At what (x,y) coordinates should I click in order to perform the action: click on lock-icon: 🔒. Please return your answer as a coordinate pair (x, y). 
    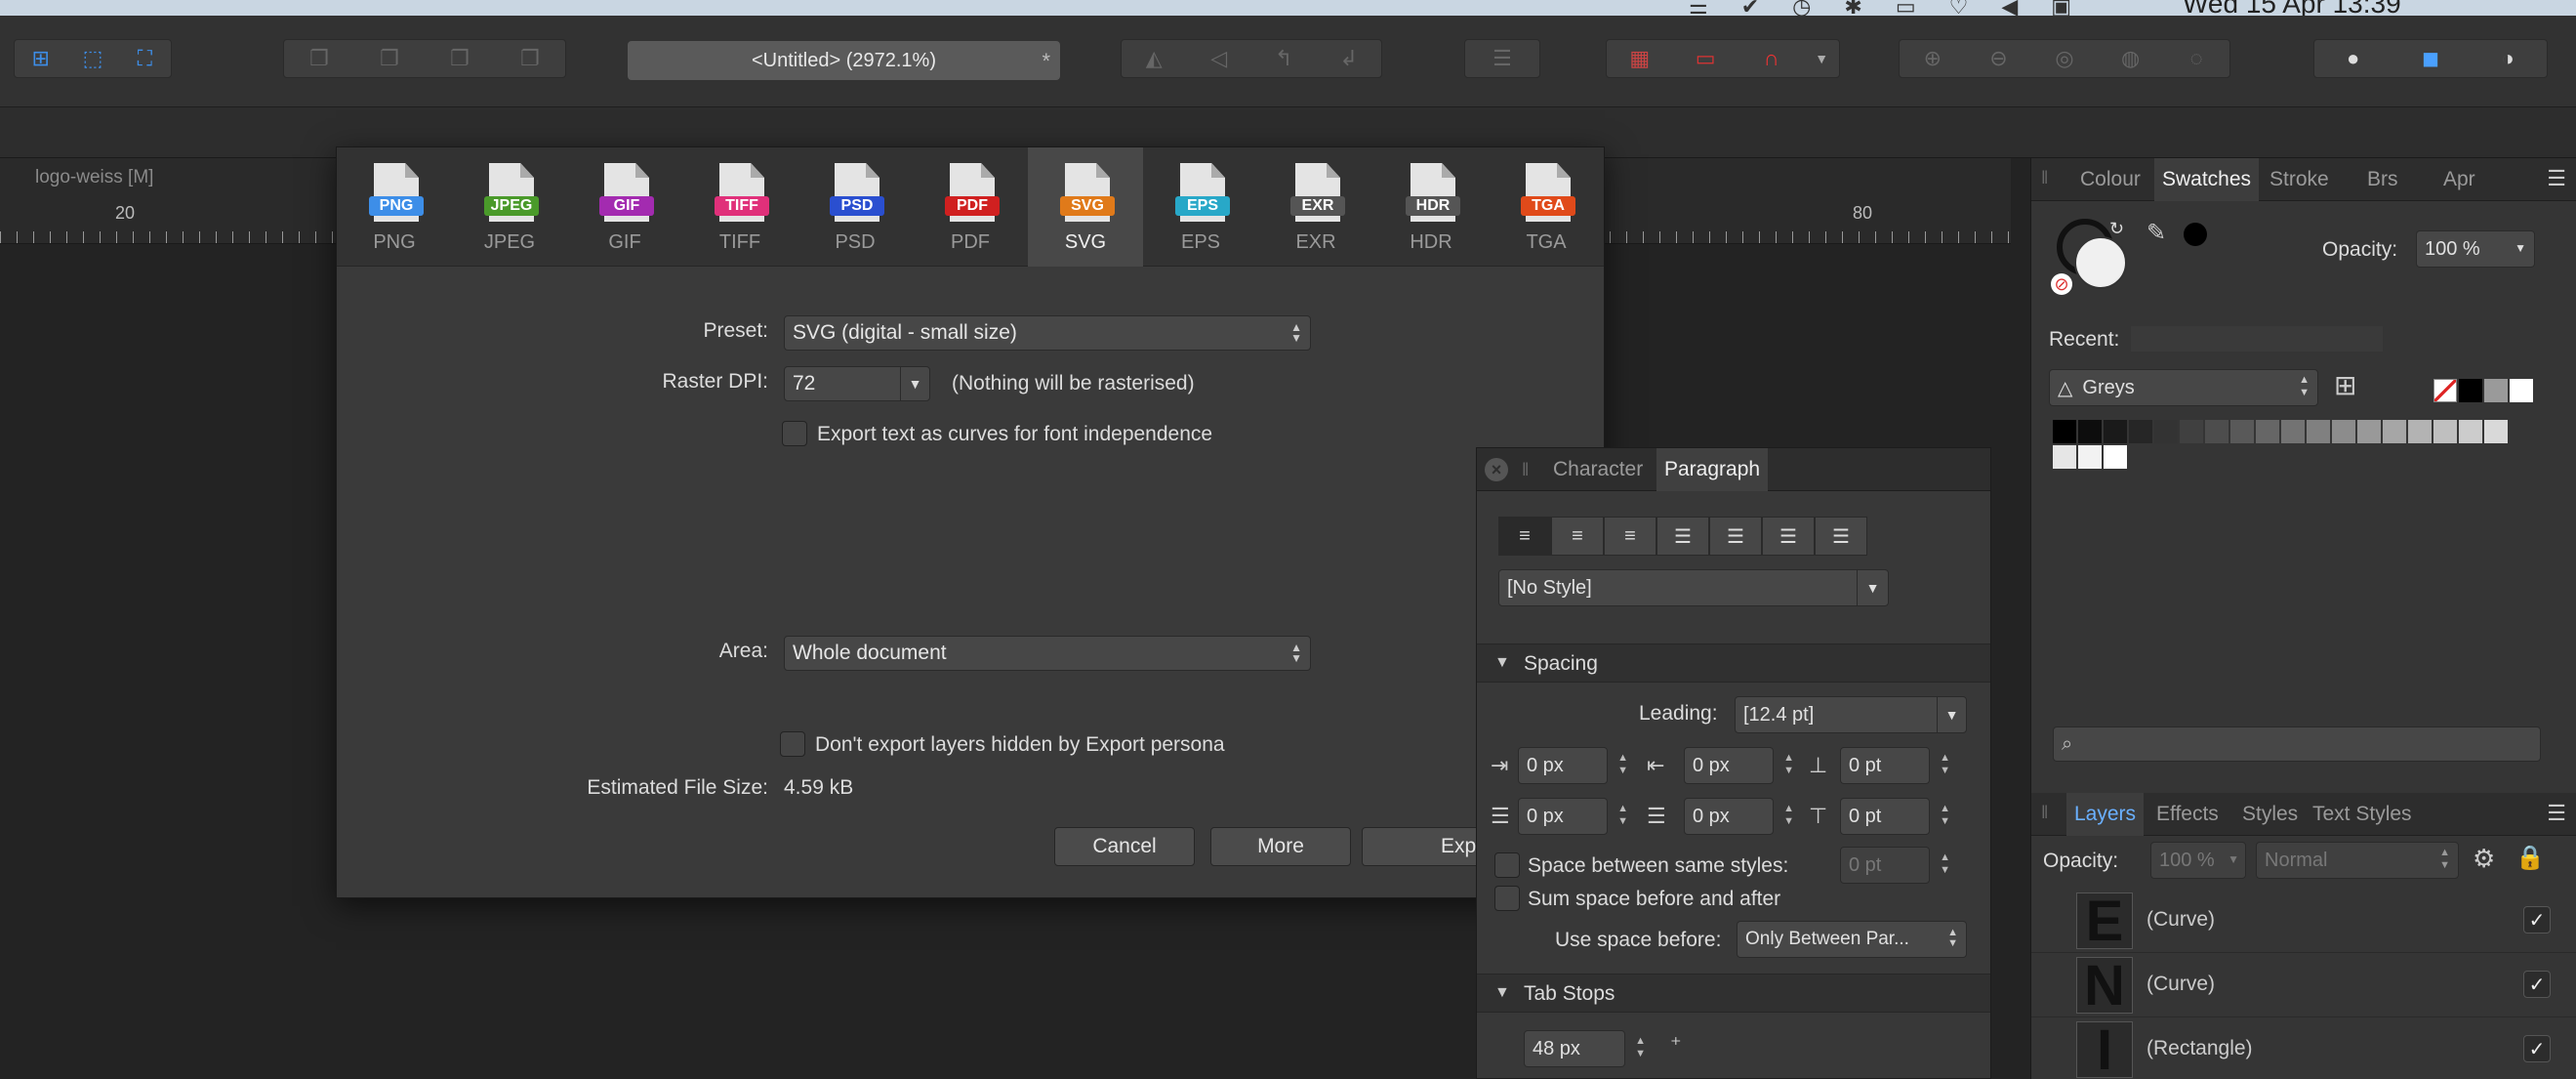
    Looking at the image, I should click on (2530, 858).